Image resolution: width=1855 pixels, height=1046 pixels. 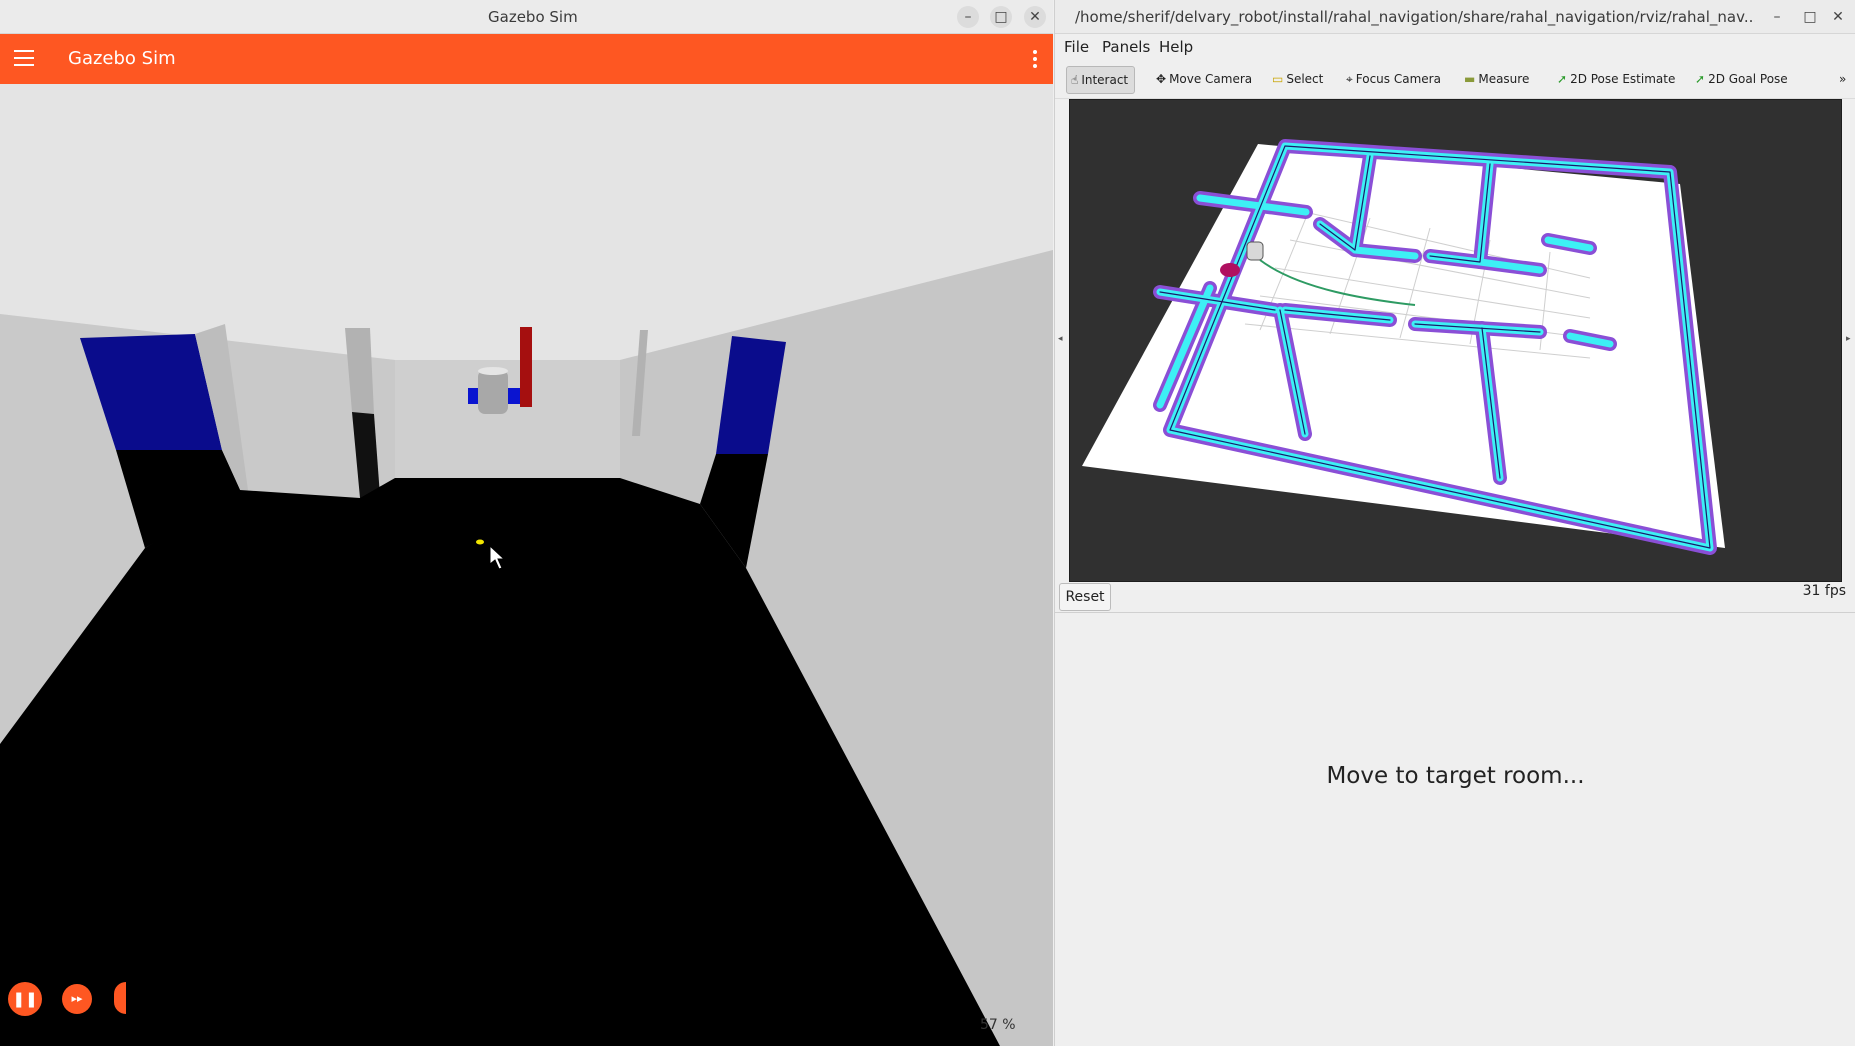 I want to click on tool-move-camera: ✥ Move Camera, so click(x=1205, y=79).